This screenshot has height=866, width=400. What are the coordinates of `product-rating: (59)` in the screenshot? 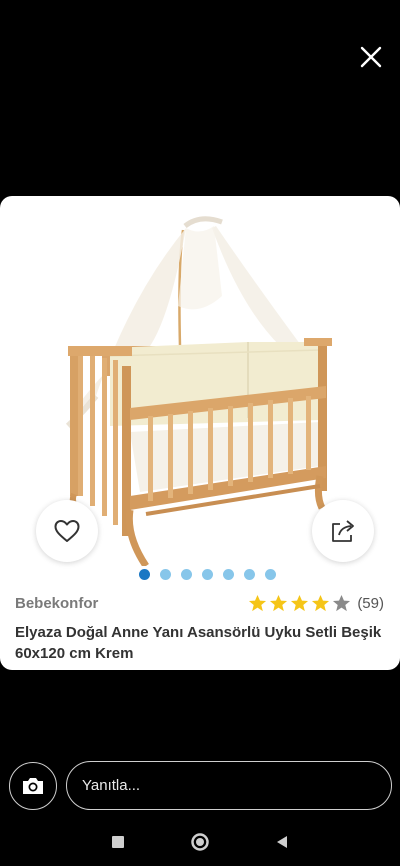 It's located at (316, 603).